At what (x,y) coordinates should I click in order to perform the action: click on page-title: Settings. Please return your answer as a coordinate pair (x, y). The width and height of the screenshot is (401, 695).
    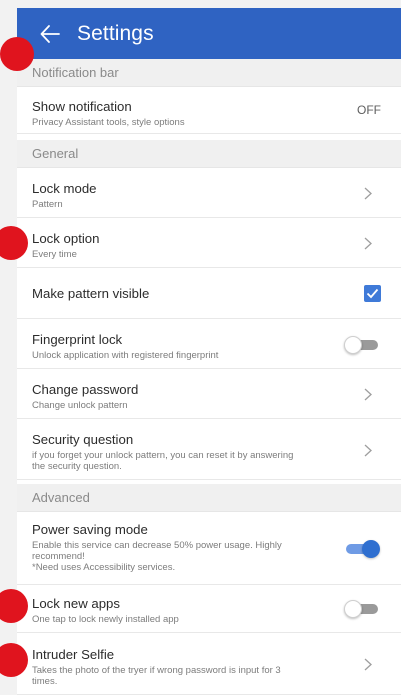
    Looking at the image, I should click on (115, 33).